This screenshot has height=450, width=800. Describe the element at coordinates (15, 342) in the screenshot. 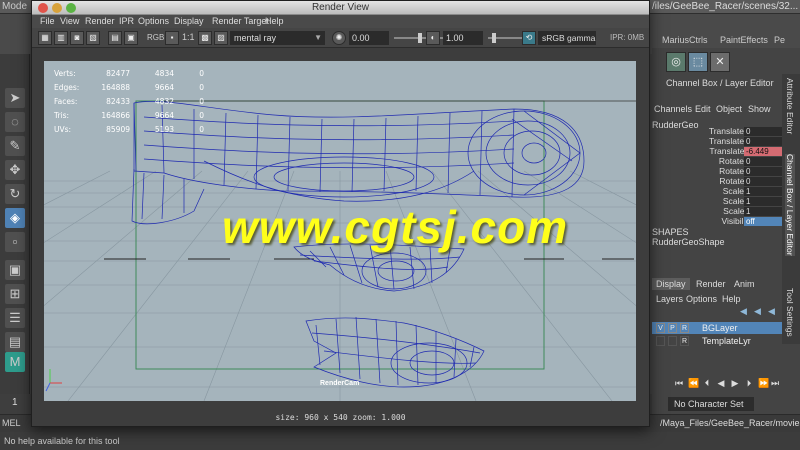

I see `layout-outliner-icon: ▤` at that location.